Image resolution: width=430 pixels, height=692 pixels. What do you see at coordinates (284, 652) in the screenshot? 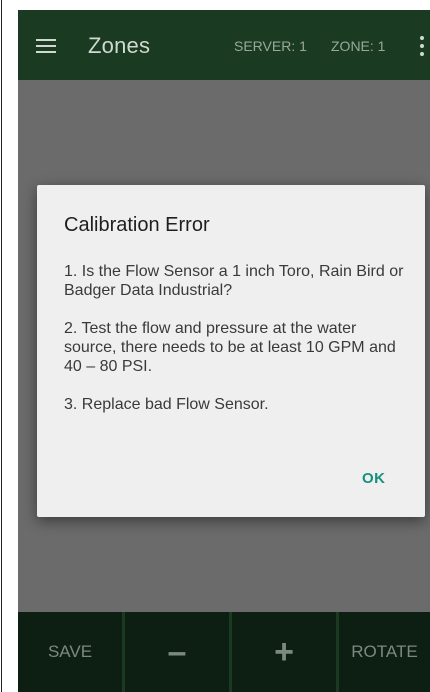
I see `increase-button: +` at bounding box center [284, 652].